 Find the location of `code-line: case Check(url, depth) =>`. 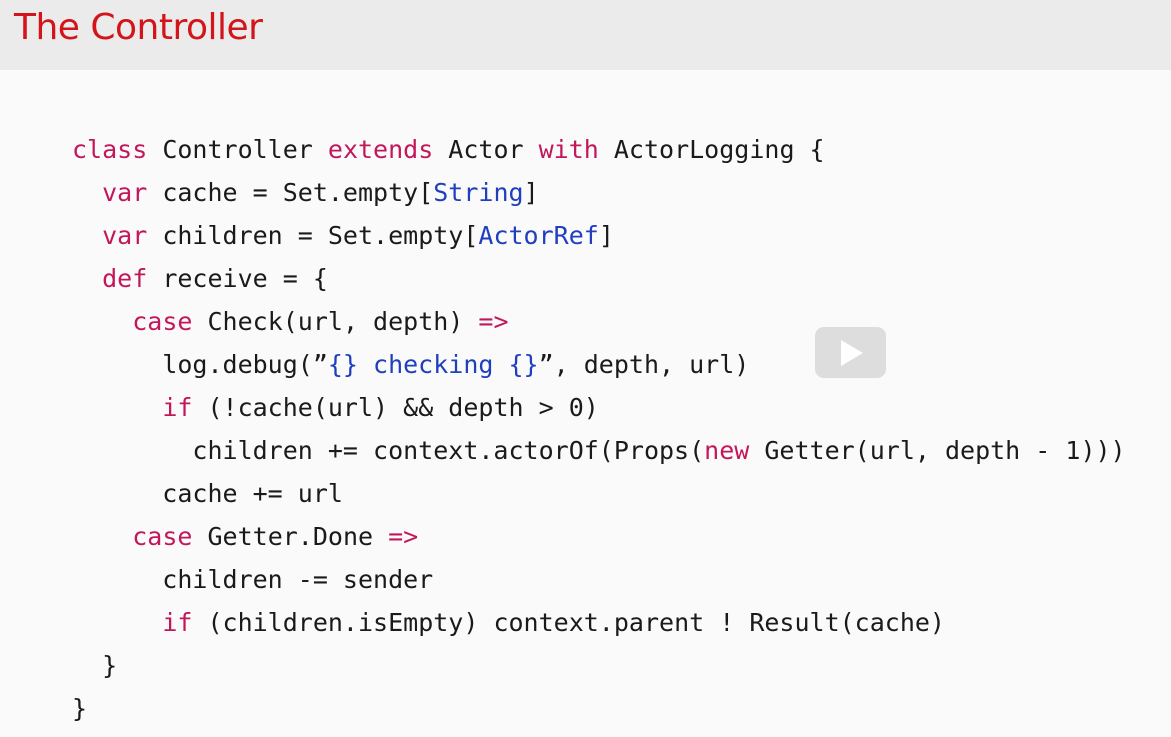

code-line: case Check(url, depth) => is located at coordinates (599, 323).